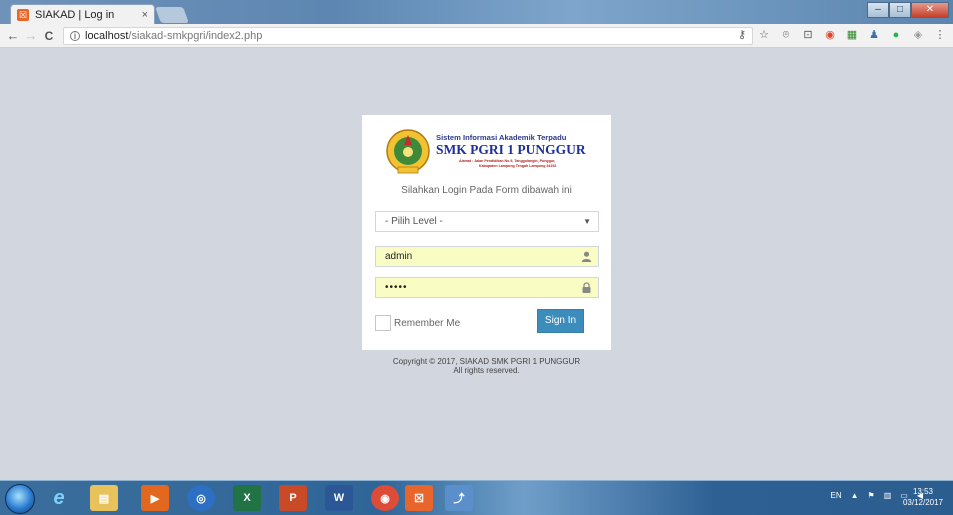 The height and width of the screenshot is (515, 953). Describe the element at coordinates (396, 287) in the screenshot. I see `password-value: •••••` at that location.